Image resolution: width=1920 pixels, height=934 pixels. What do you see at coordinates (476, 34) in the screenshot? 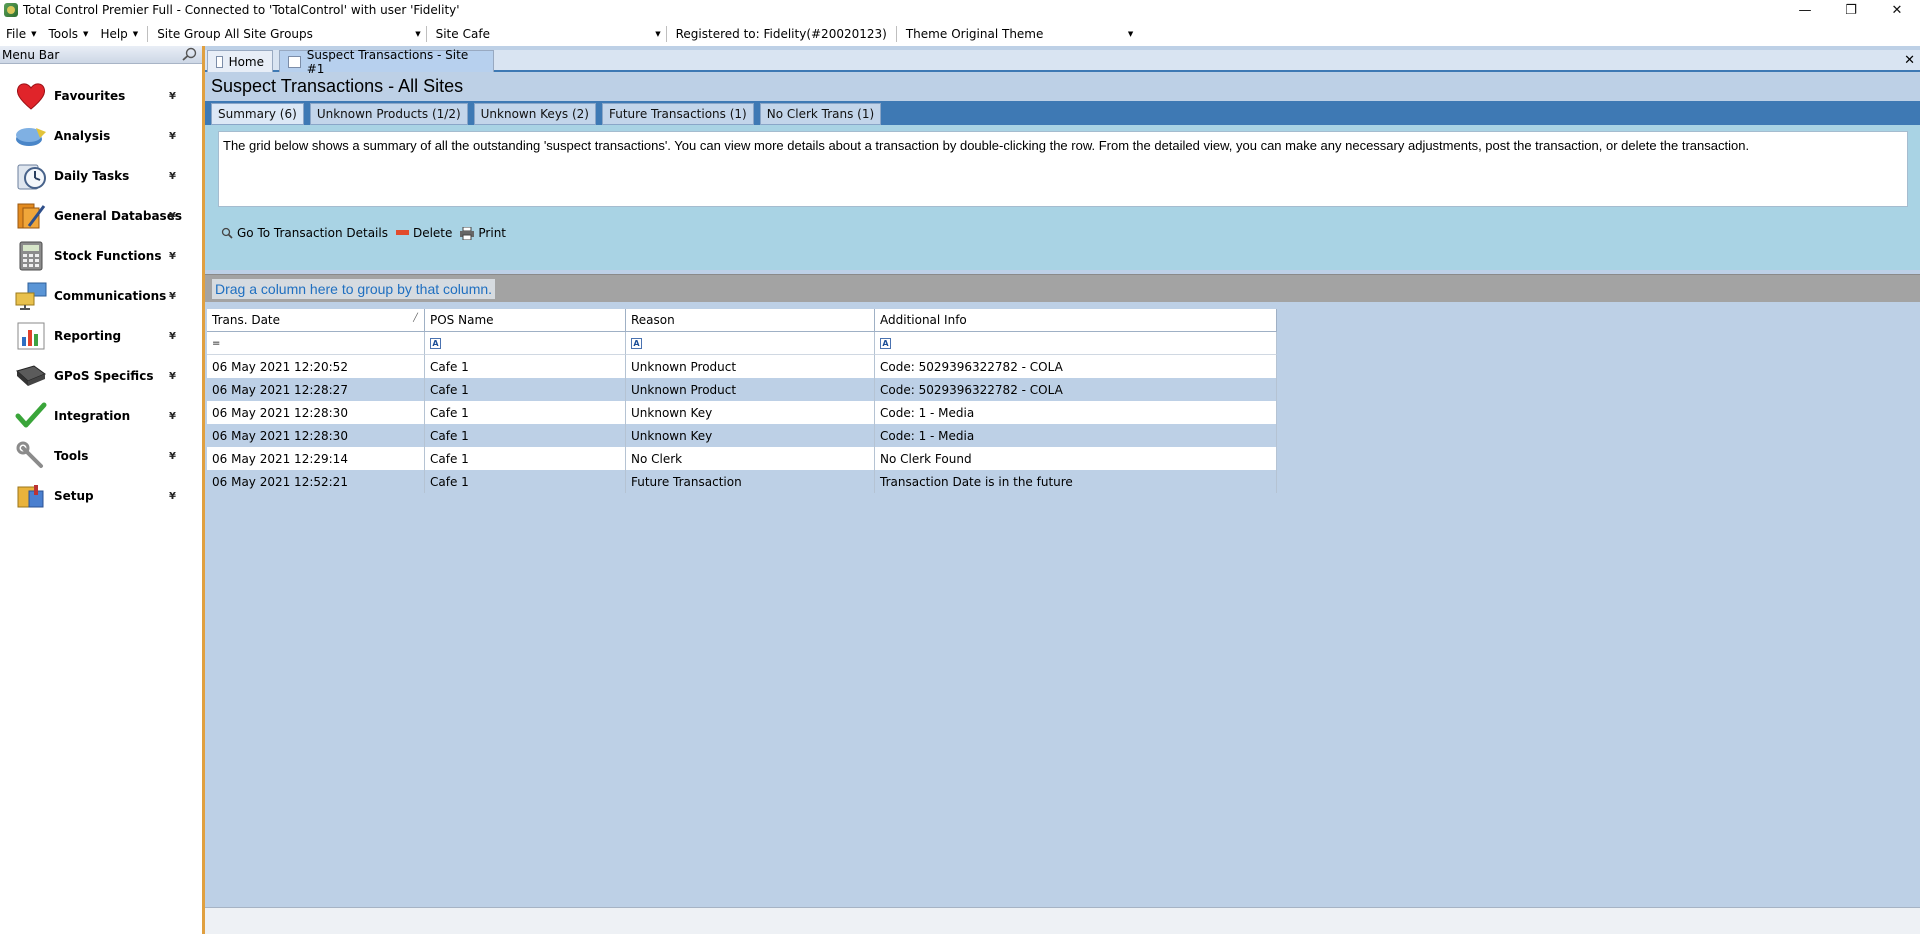
I see `site-value: Cafe` at bounding box center [476, 34].